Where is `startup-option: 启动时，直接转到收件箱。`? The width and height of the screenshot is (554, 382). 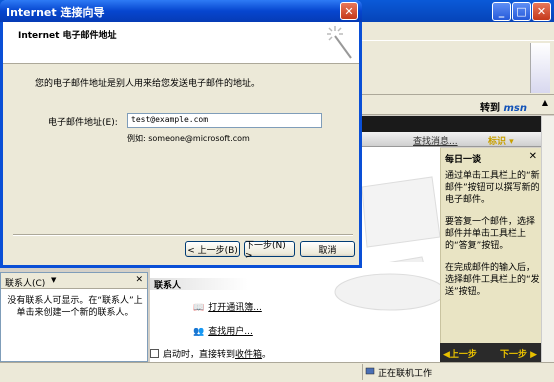
startup-option: 启动时，直接转到收件箱。 is located at coordinates (210, 353).